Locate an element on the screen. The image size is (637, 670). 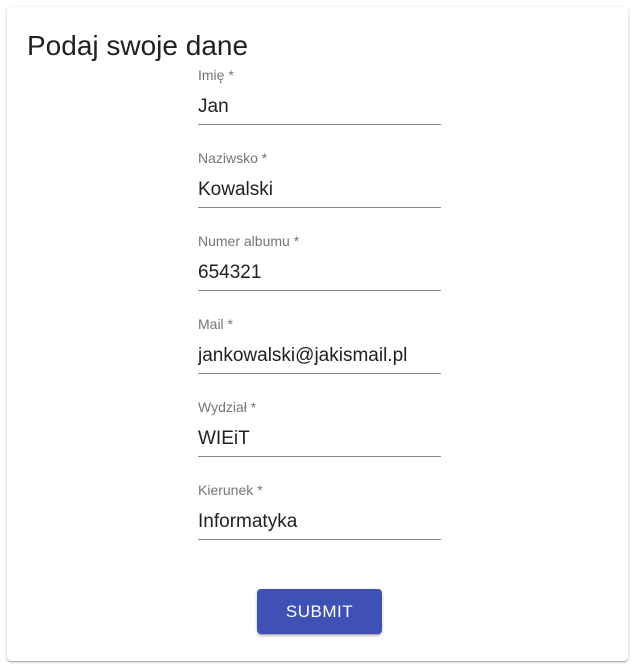
last-name-input: Kowalski is located at coordinates (319, 190).